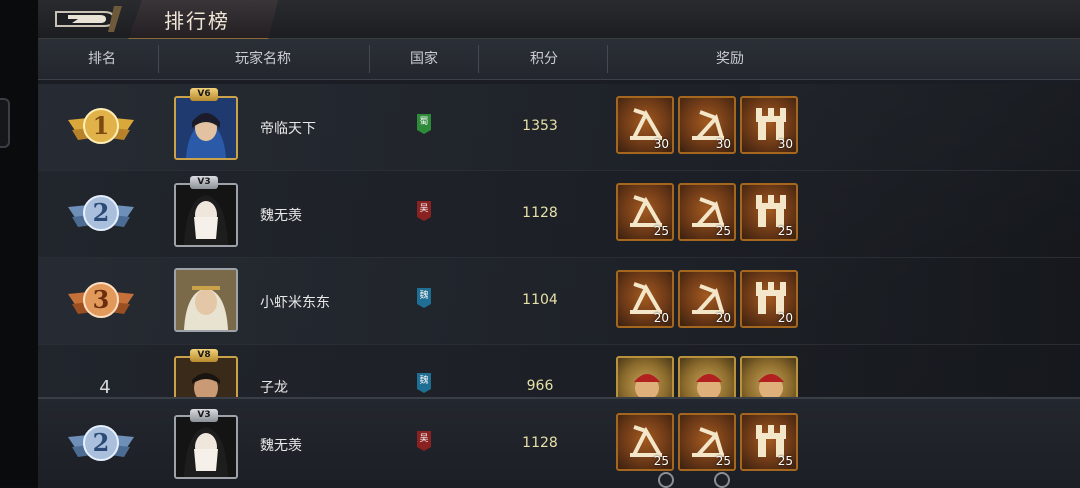 The height and width of the screenshot is (488, 1080). What do you see at coordinates (274, 388) in the screenshot?
I see `player-name: 子龙` at bounding box center [274, 388].